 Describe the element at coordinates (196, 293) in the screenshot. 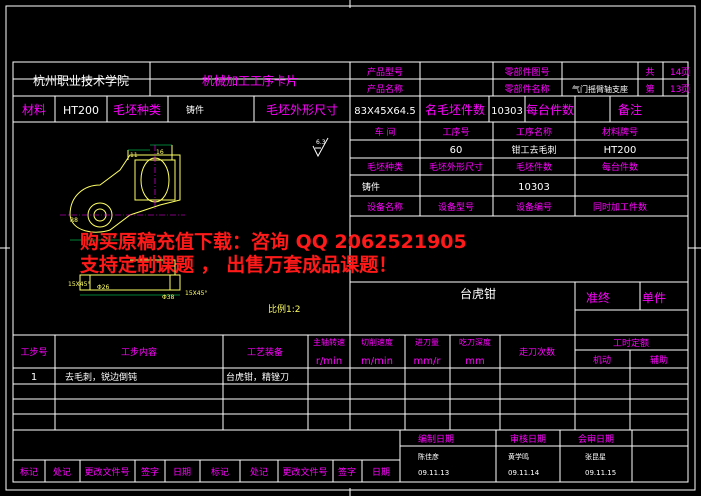

I see `dim-chamfer-2: 15X45°` at that location.